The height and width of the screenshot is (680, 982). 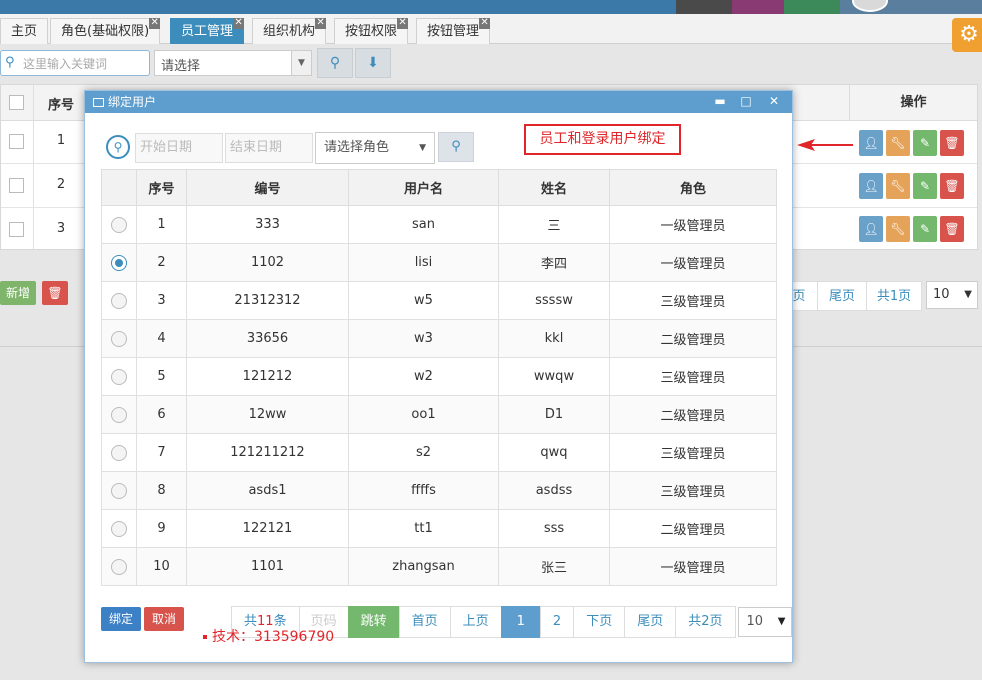 I want to click on cancel-button: 取消, so click(x=164, y=619).